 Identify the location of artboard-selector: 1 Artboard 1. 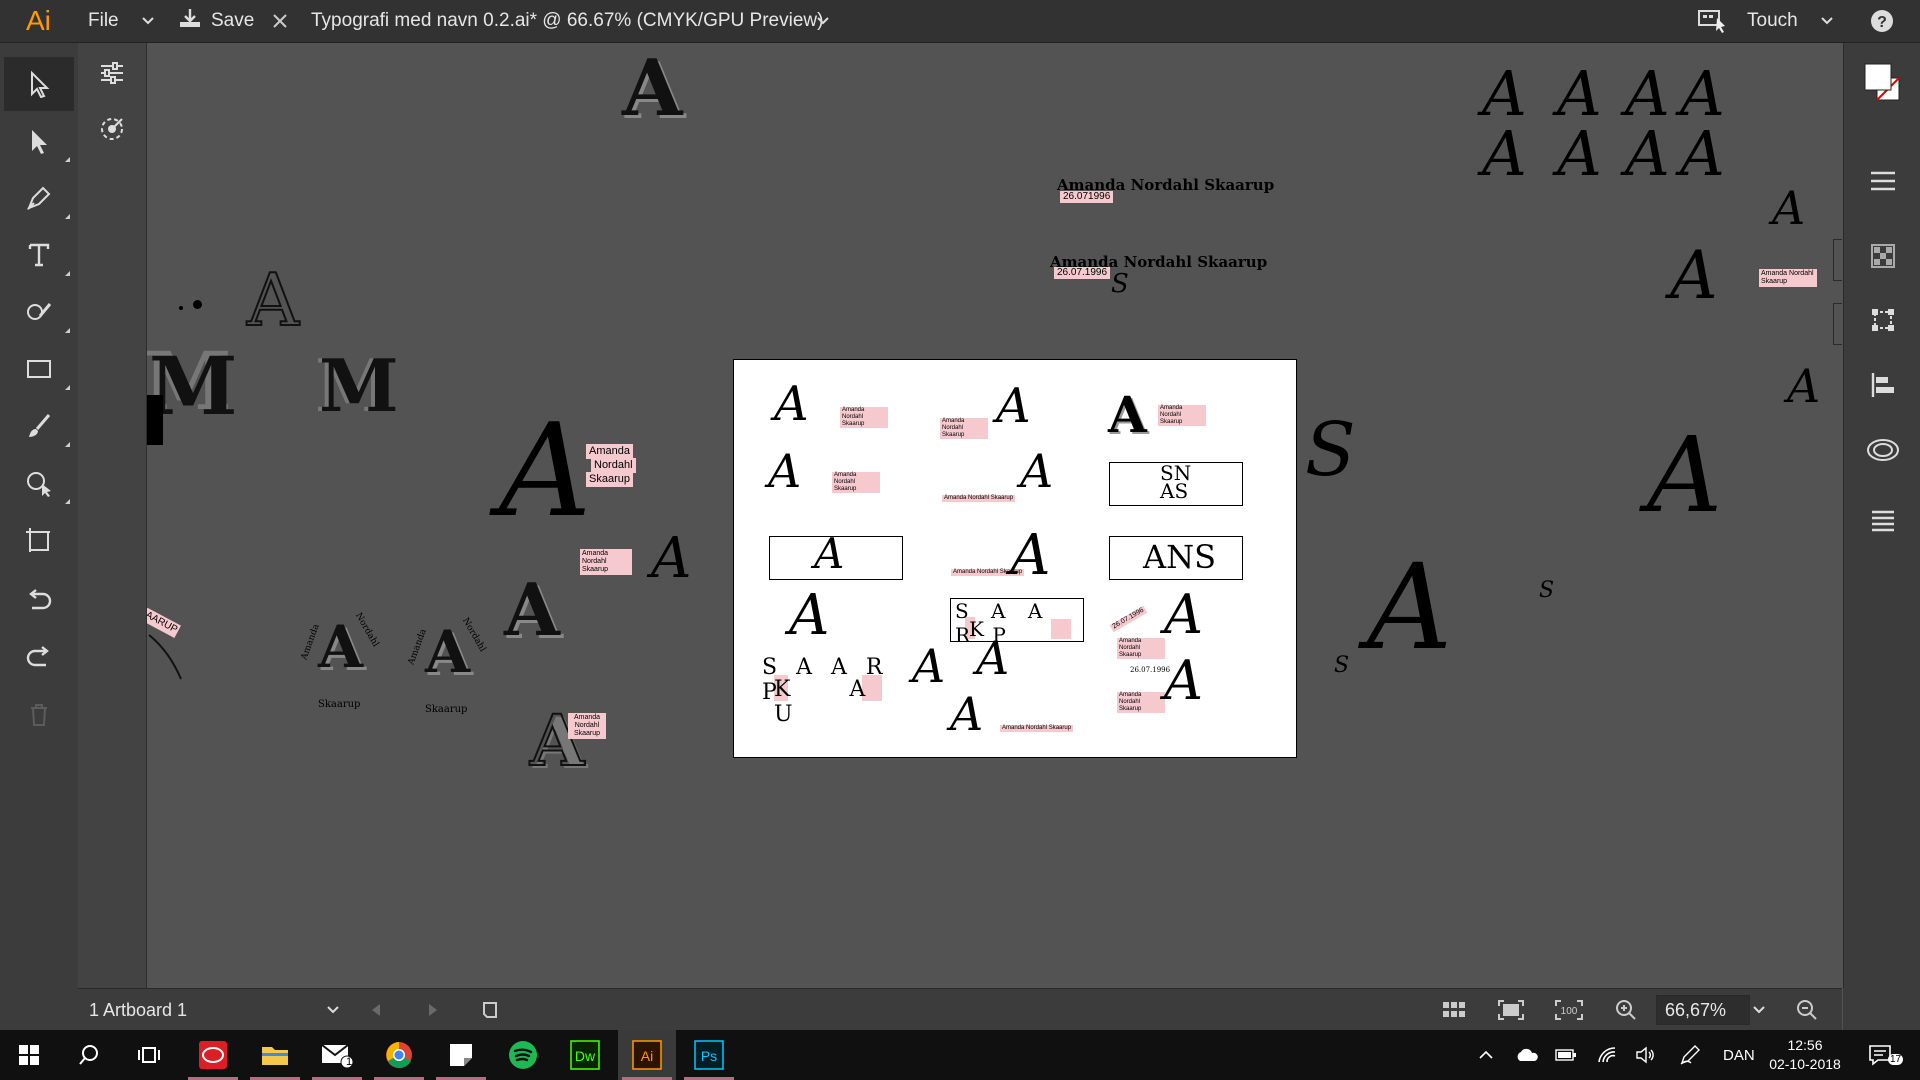
(138, 1010).